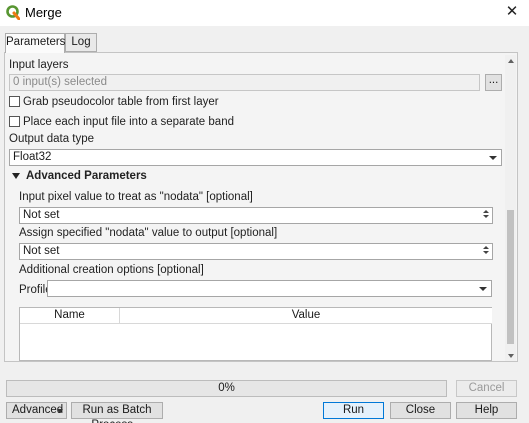 Image resolution: width=529 pixels, height=423 pixels. I want to click on scroll-down-icon, so click(510, 355).